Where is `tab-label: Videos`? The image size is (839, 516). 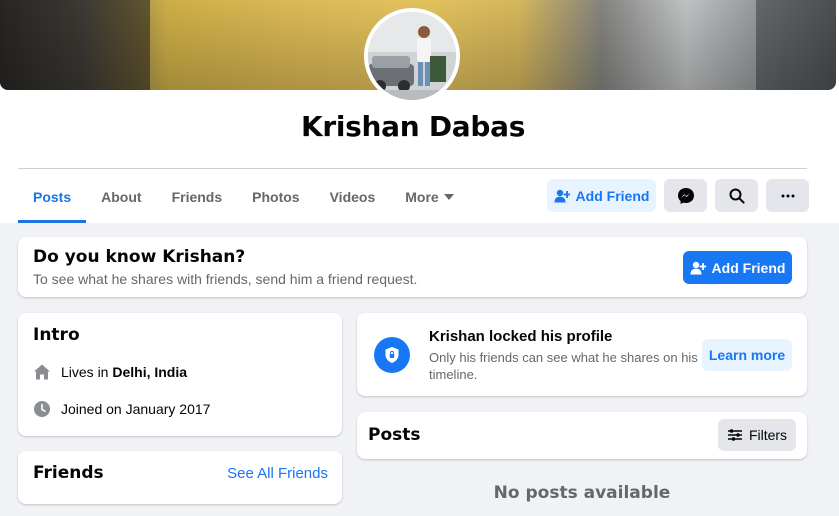
tab-label: Videos is located at coordinates (352, 196).